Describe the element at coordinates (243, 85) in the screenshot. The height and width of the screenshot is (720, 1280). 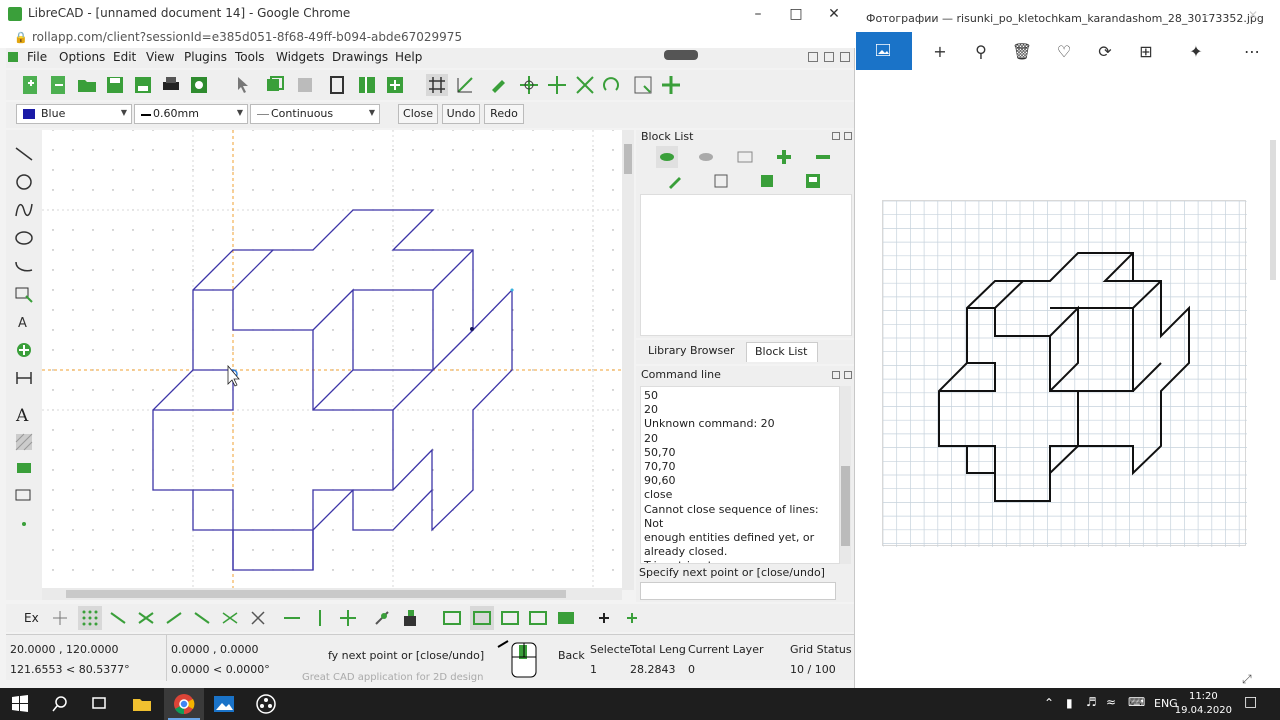
I see `select-pointer-icon` at that location.